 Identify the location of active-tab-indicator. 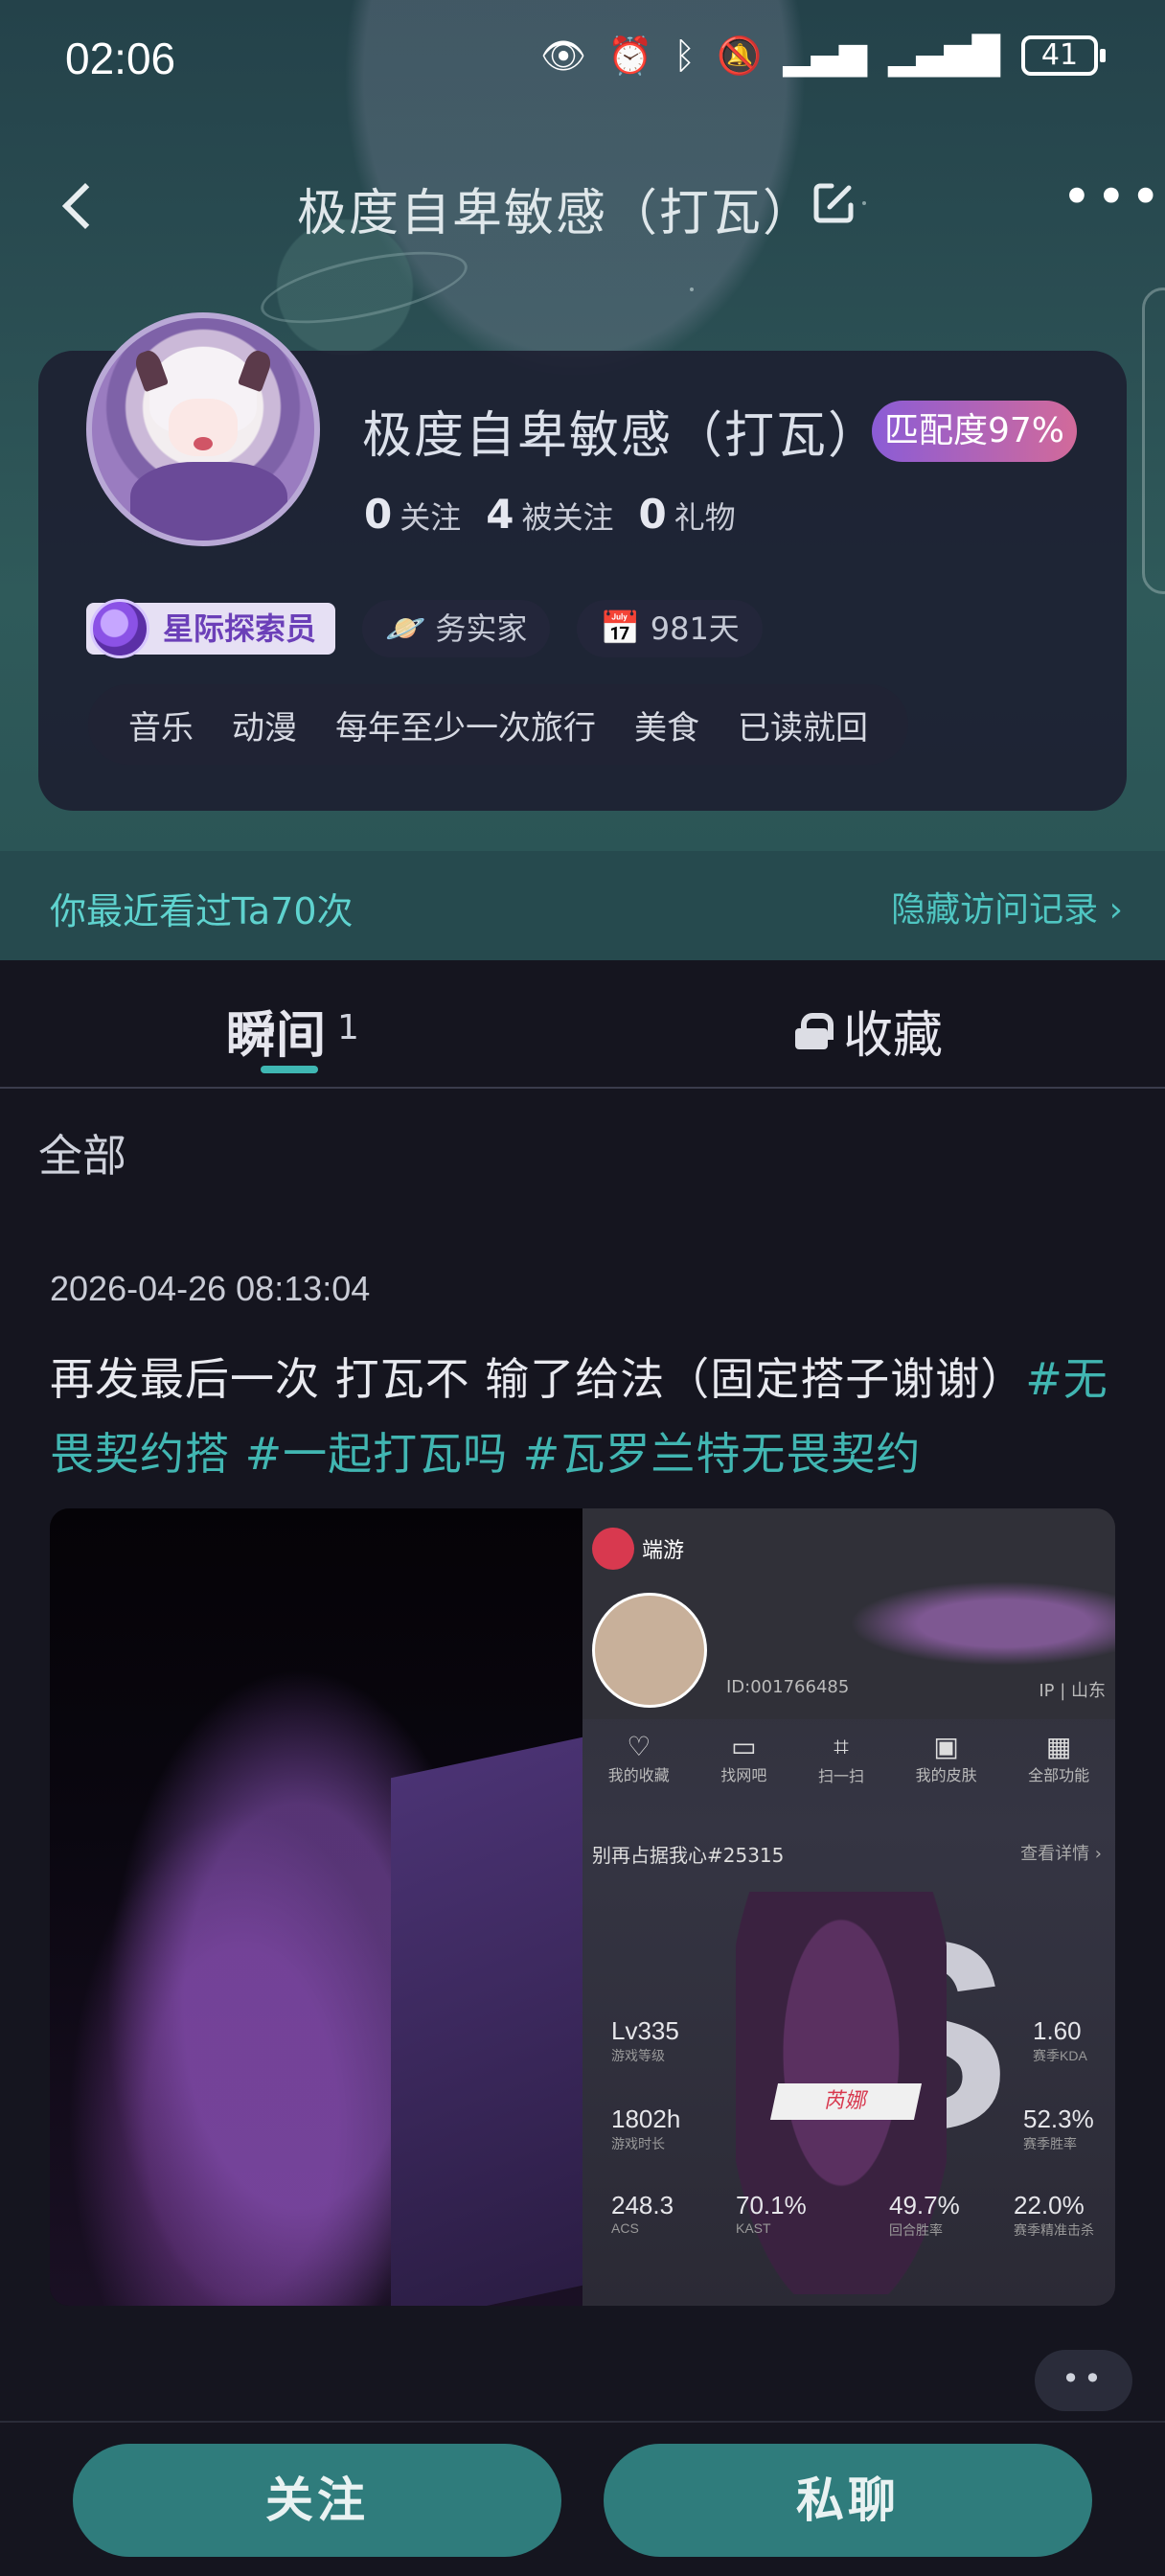
(289, 1069).